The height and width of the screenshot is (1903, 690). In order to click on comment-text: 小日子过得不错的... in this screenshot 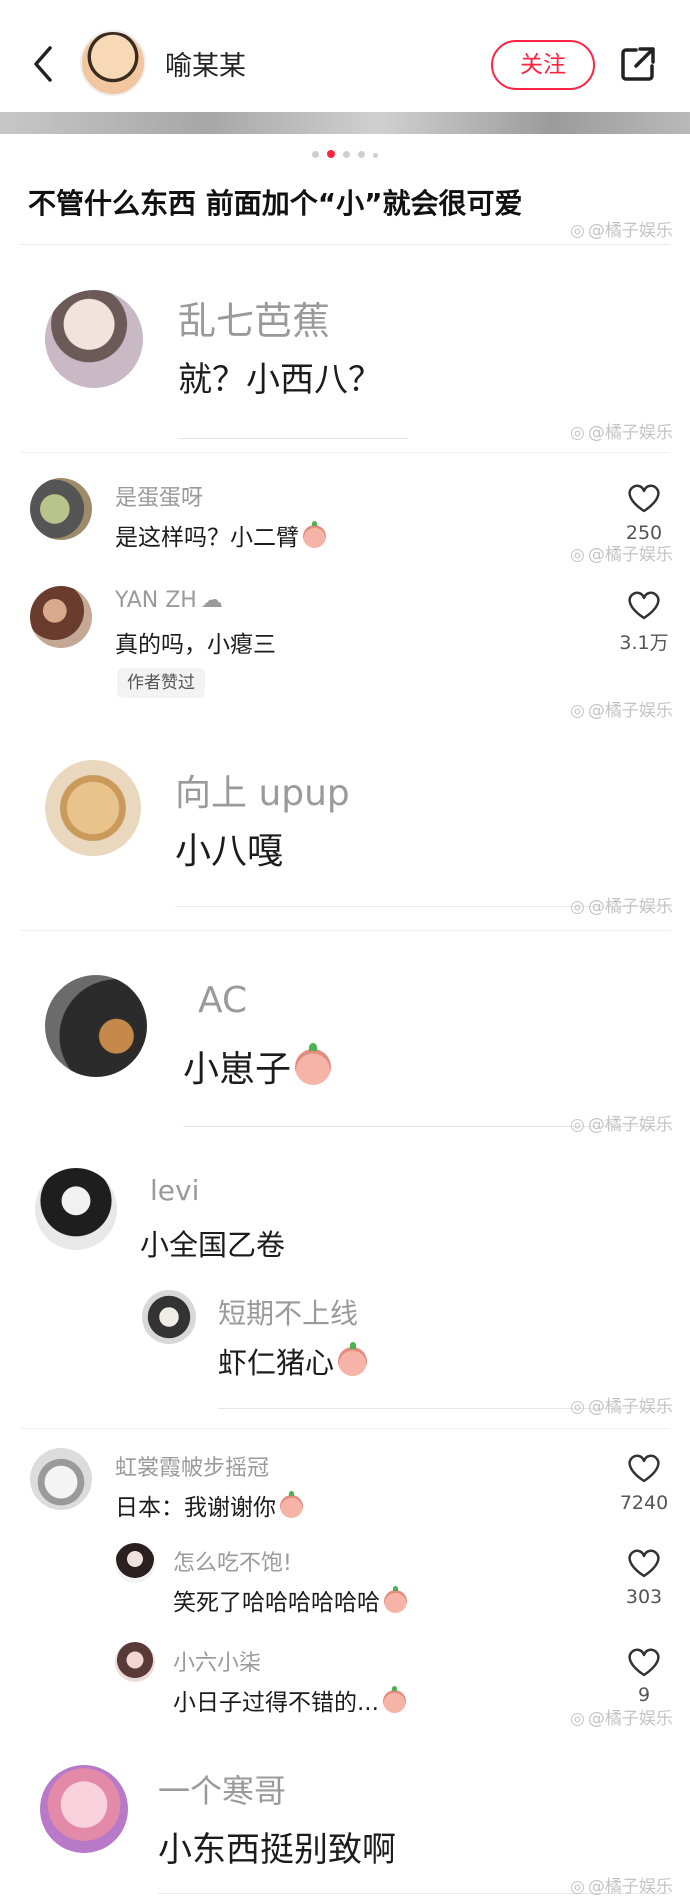, I will do `click(289, 1700)`.